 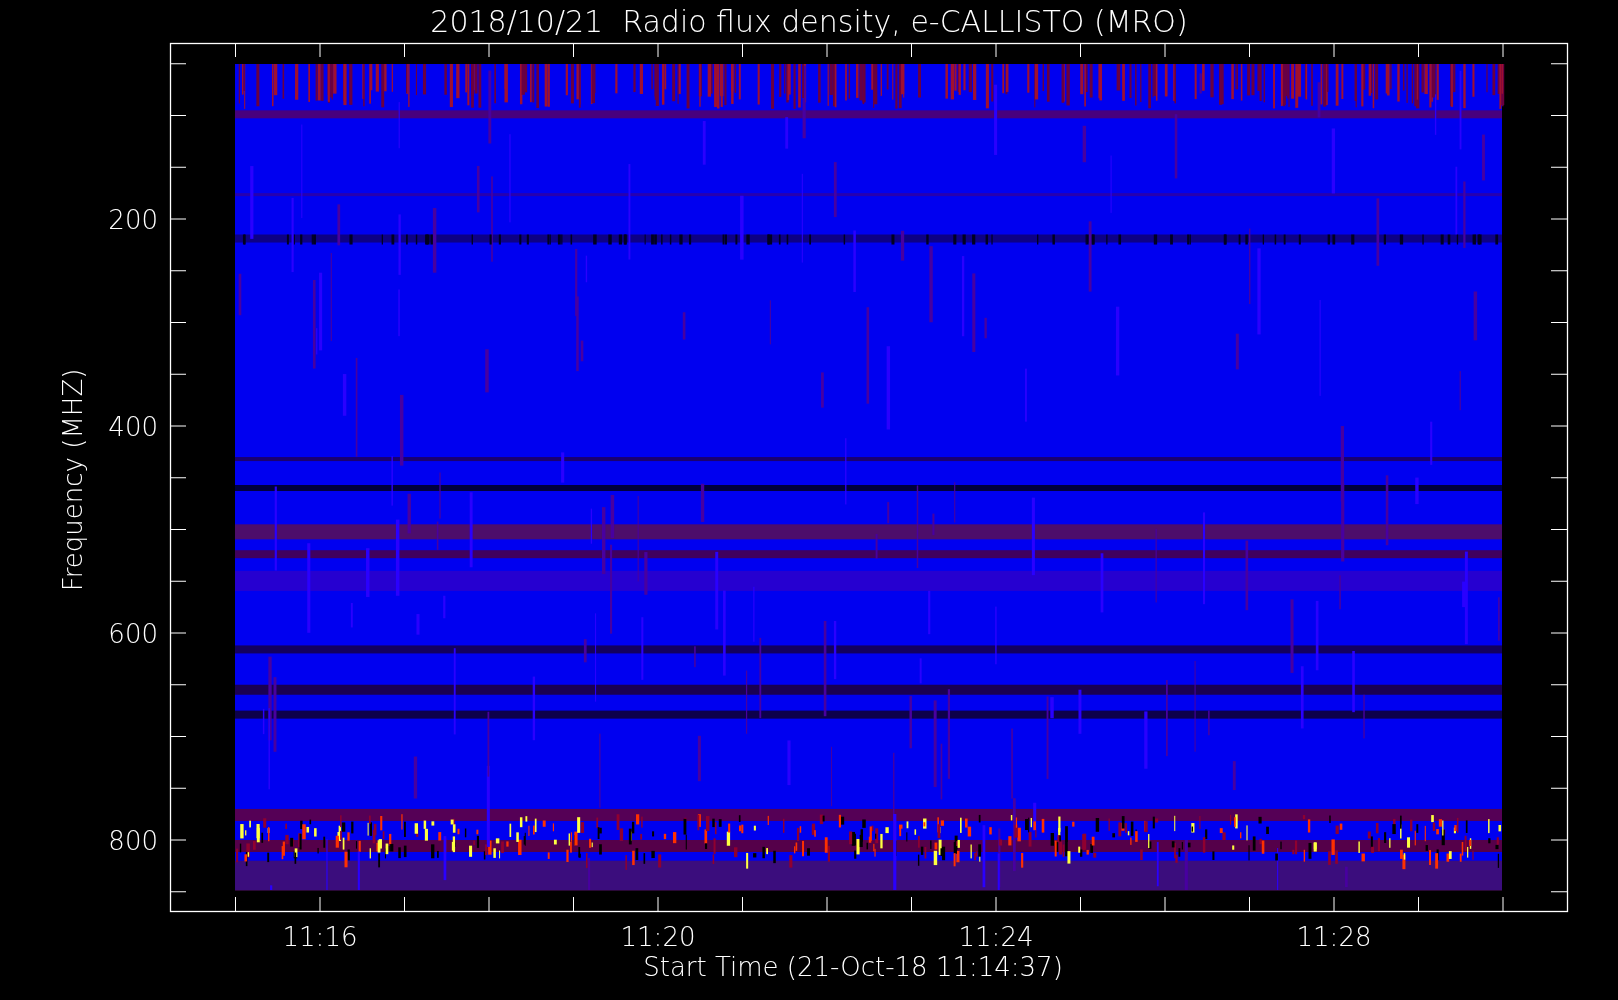 What do you see at coordinates (133, 220) in the screenshot?
I see `y-tick-label: 200` at bounding box center [133, 220].